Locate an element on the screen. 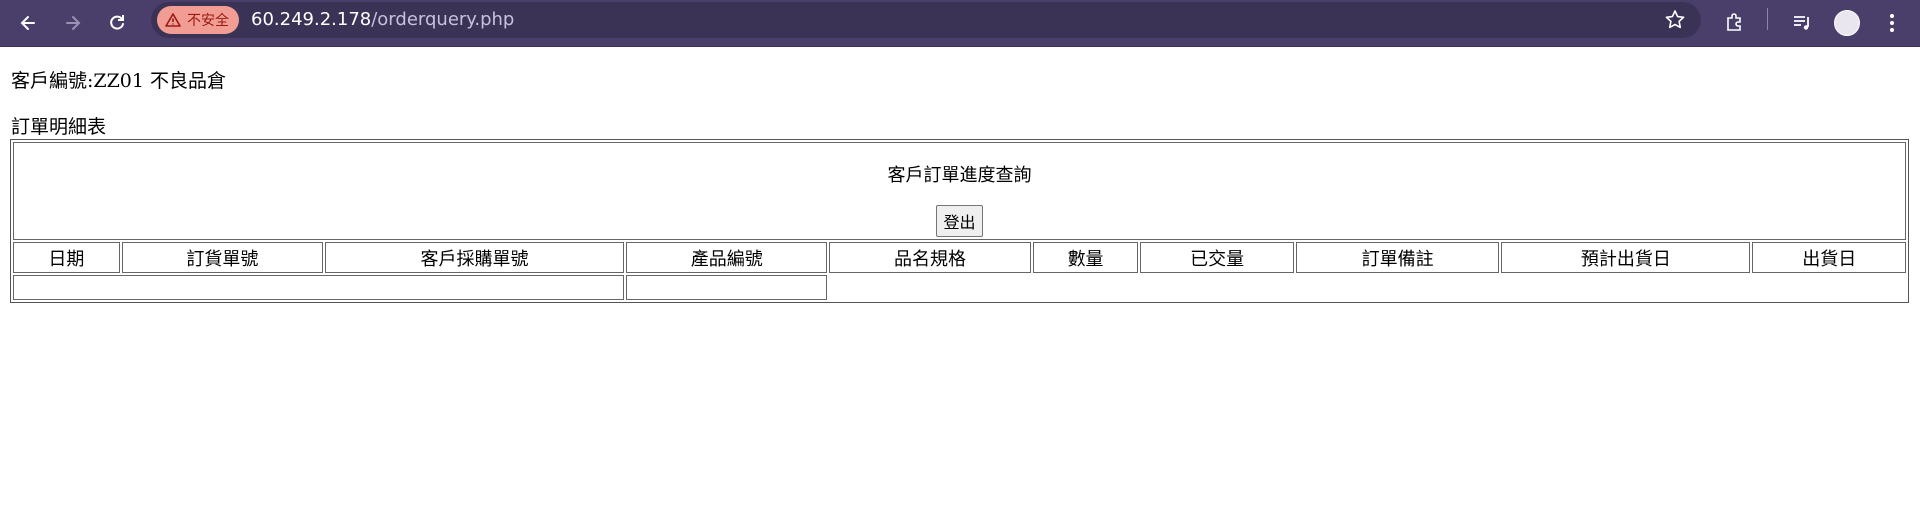  logout-button: 登出 is located at coordinates (959, 221).